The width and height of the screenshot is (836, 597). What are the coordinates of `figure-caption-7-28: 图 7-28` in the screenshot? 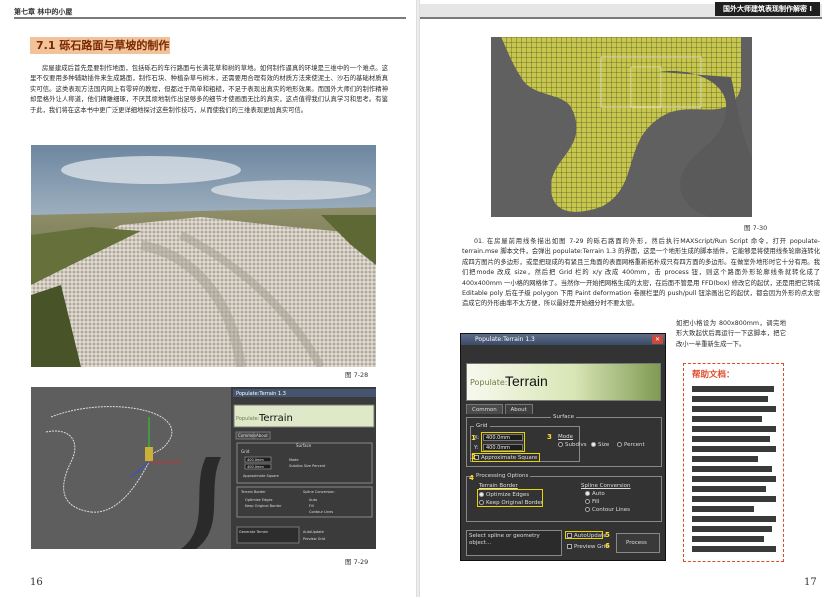 It's located at (357, 375).